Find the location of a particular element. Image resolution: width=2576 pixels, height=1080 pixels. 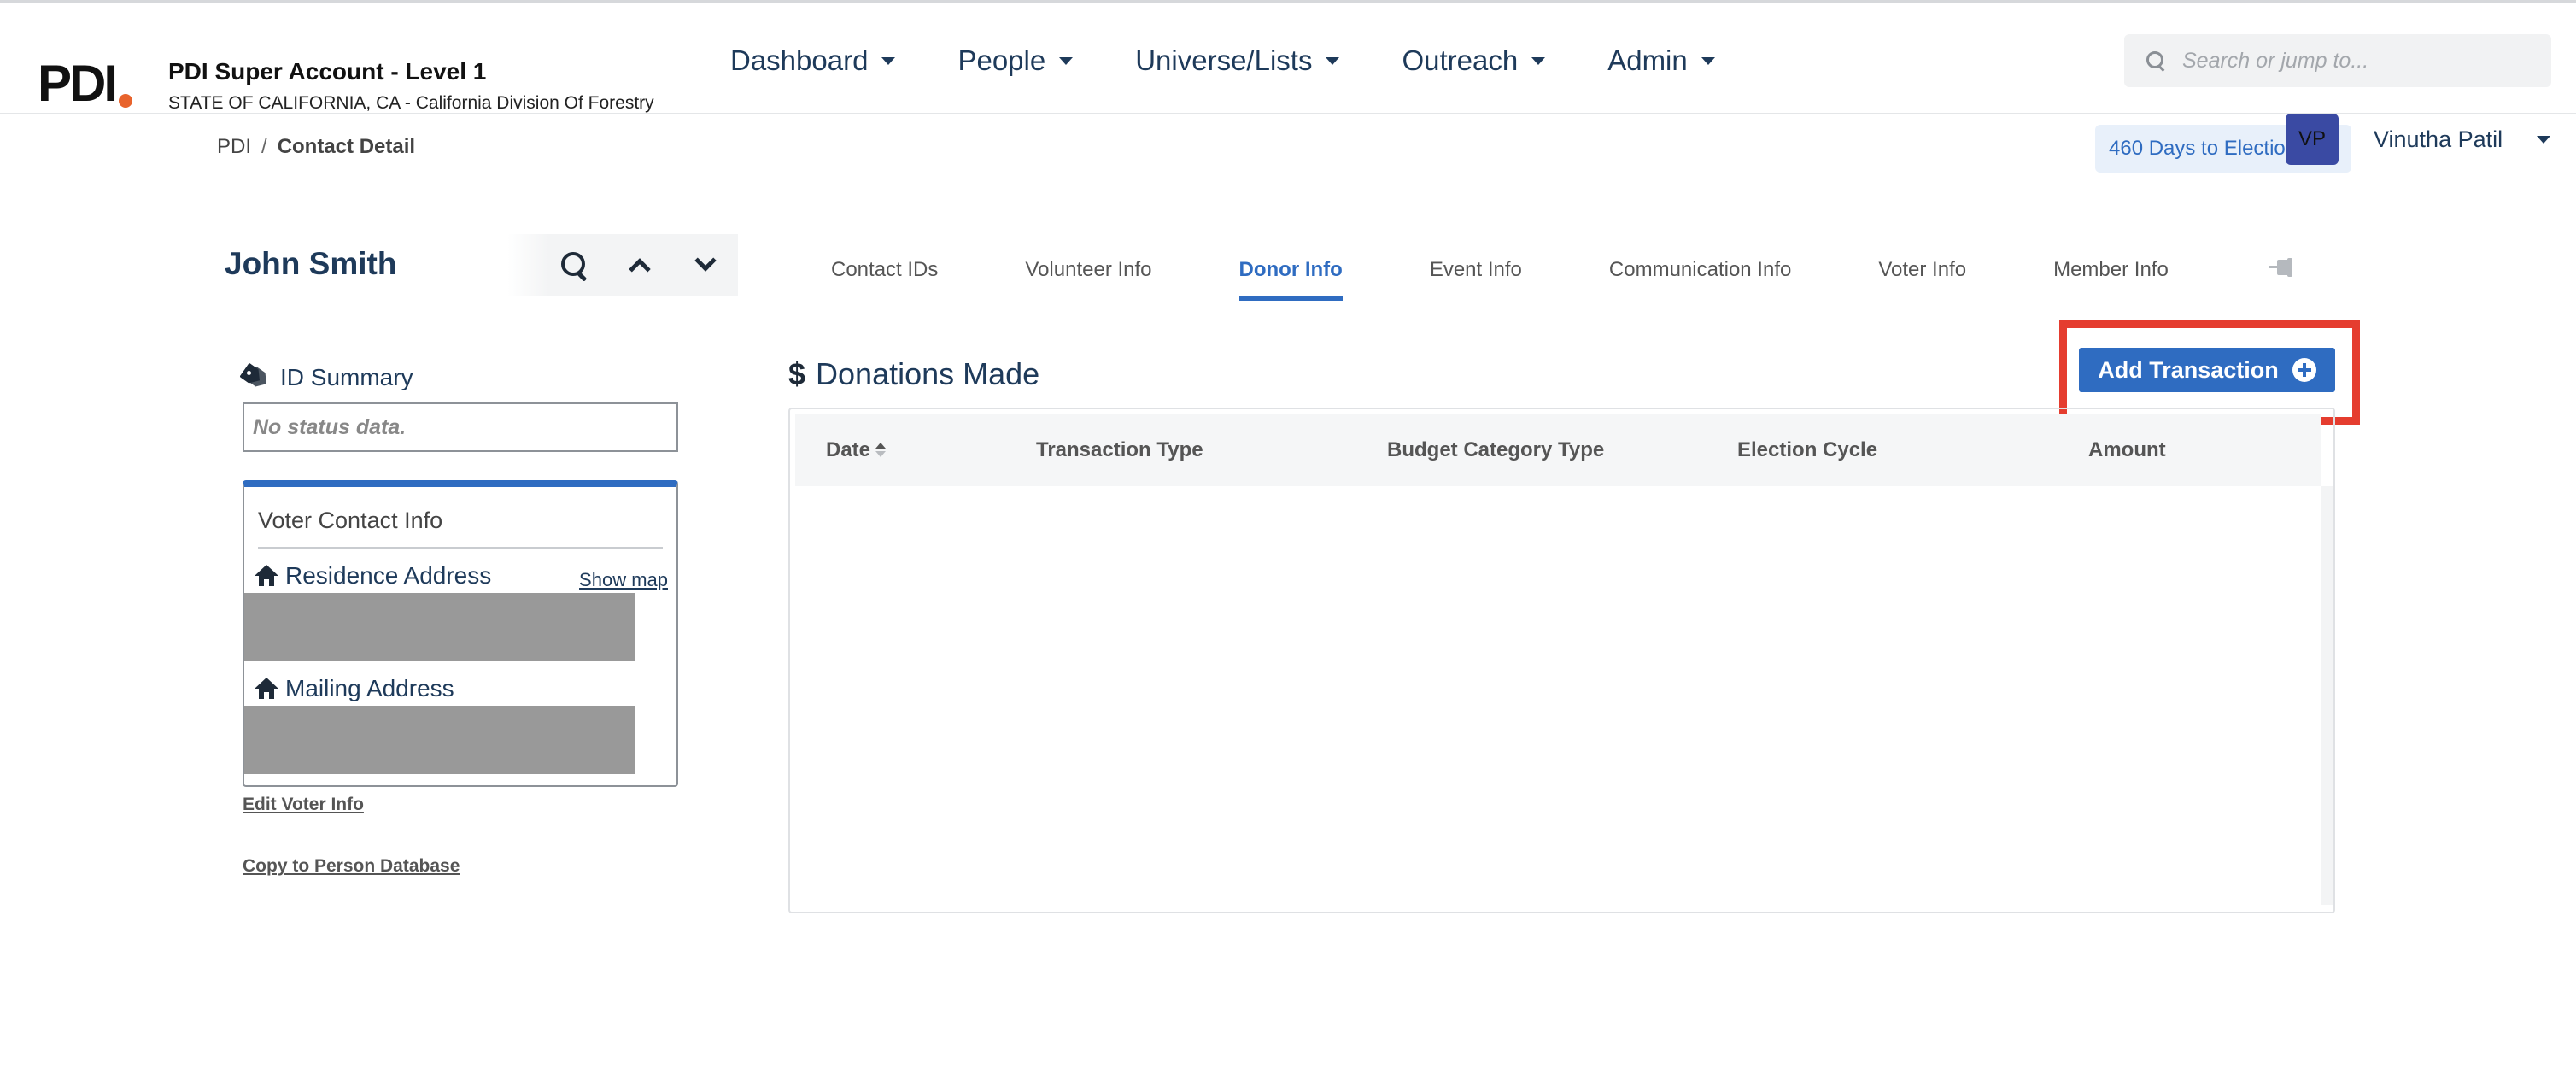

status-box: No status data. is located at coordinates (460, 427).